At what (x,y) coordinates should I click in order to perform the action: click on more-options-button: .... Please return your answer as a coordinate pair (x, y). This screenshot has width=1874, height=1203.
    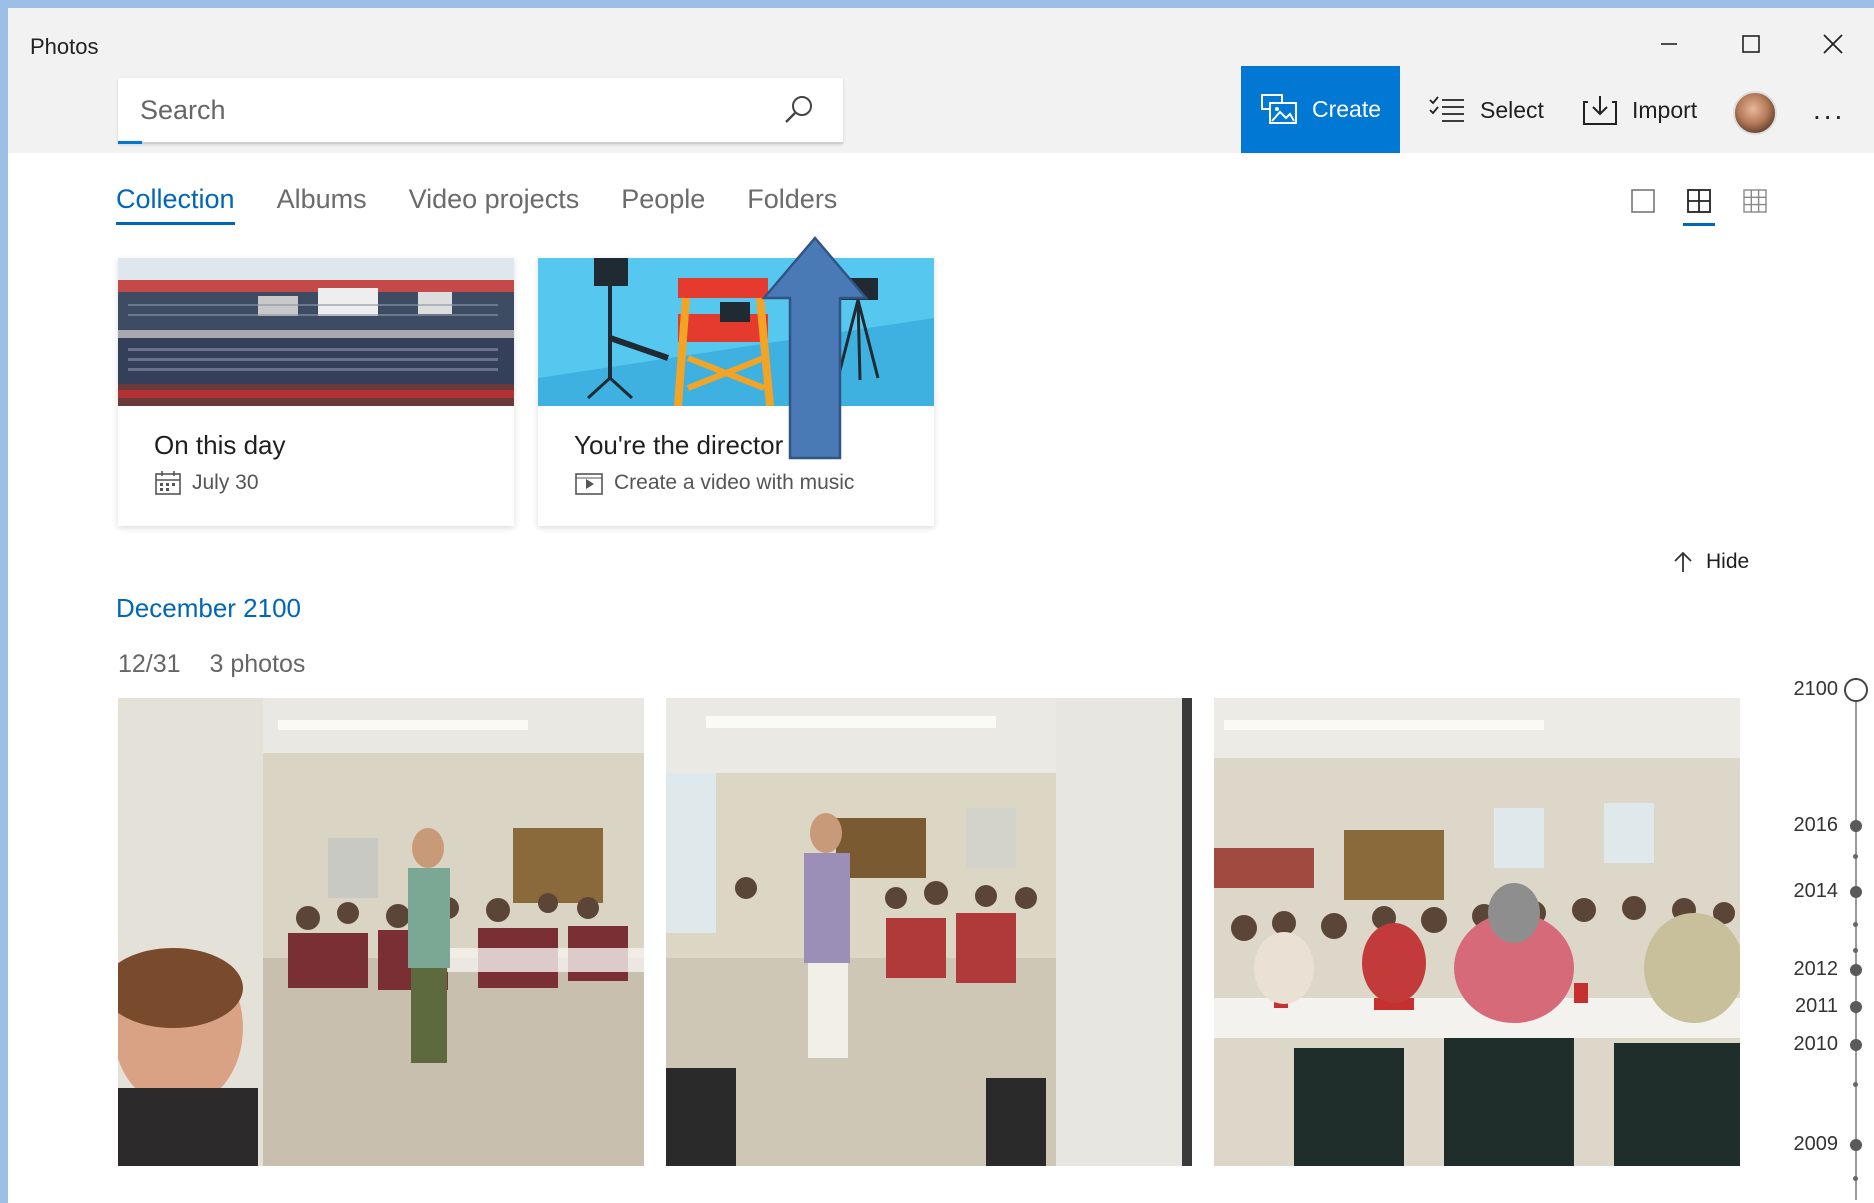
    Looking at the image, I should click on (1829, 110).